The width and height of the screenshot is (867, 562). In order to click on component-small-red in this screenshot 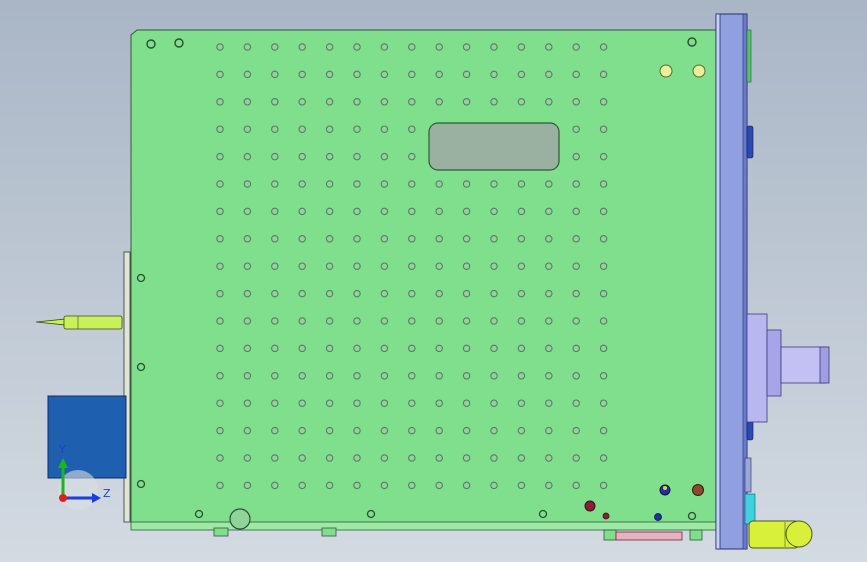, I will do `click(606, 516)`.